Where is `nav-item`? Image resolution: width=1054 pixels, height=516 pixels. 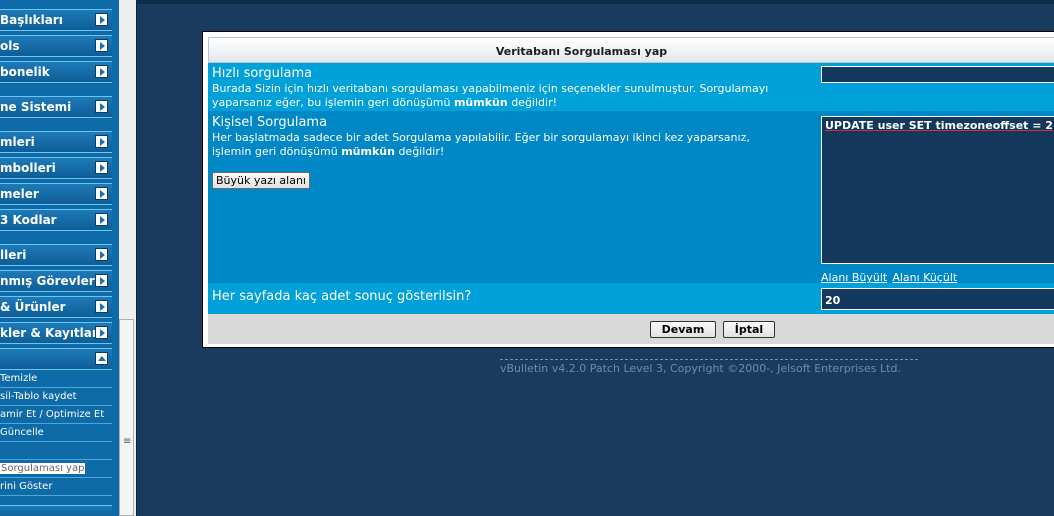
nav-item is located at coordinates (56, 451).